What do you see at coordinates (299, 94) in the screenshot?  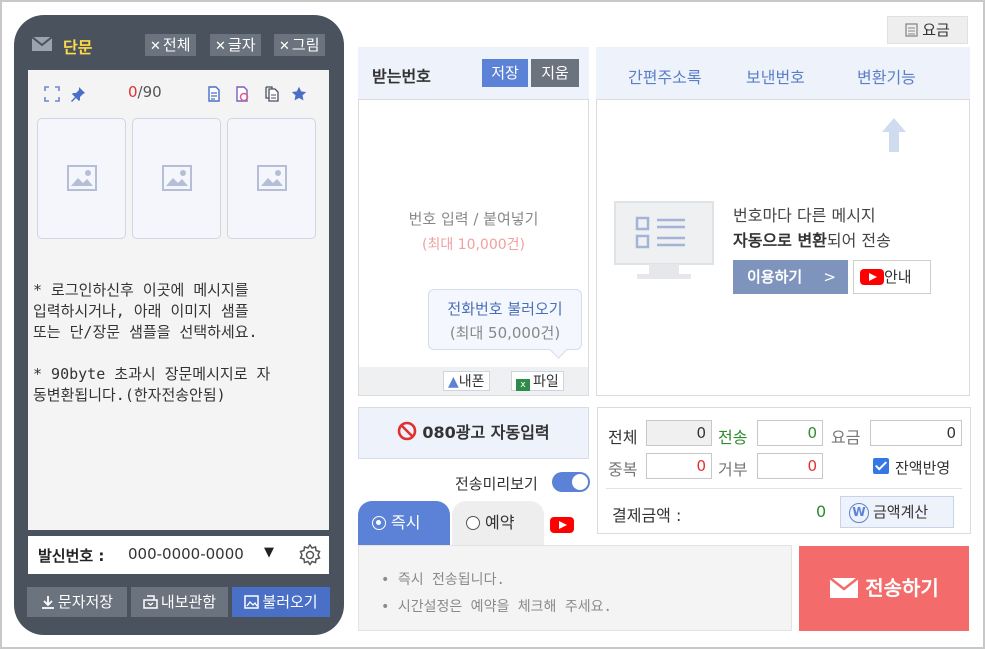 I see `star-icon` at bounding box center [299, 94].